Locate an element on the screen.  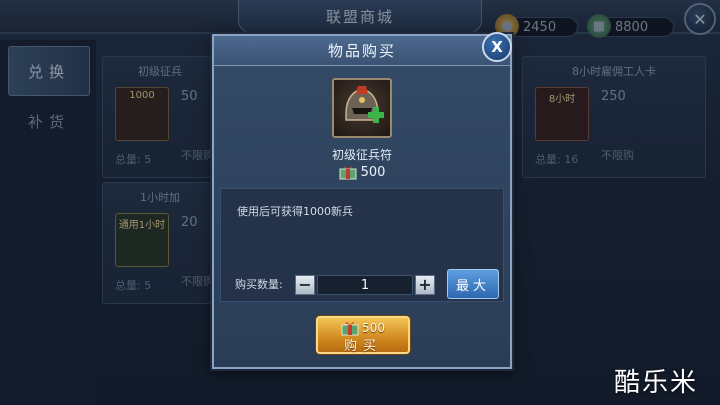
buy-label: 购买 is located at coordinates (362, 346).